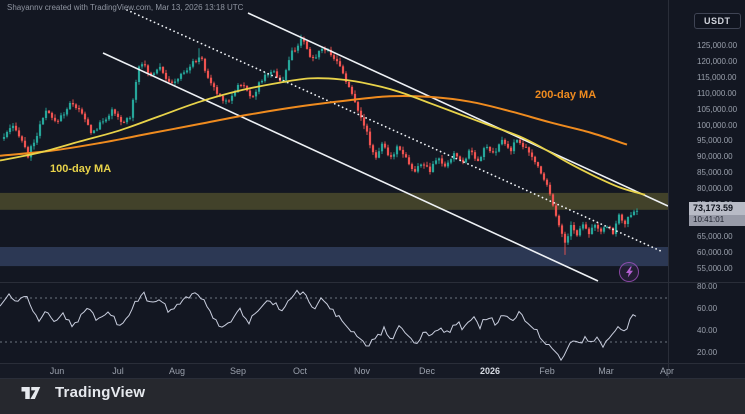 This screenshot has height=414, width=745. Describe the element at coordinates (717, 93) in the screenshot. I see `price-tick: 110,000.00` at that location.